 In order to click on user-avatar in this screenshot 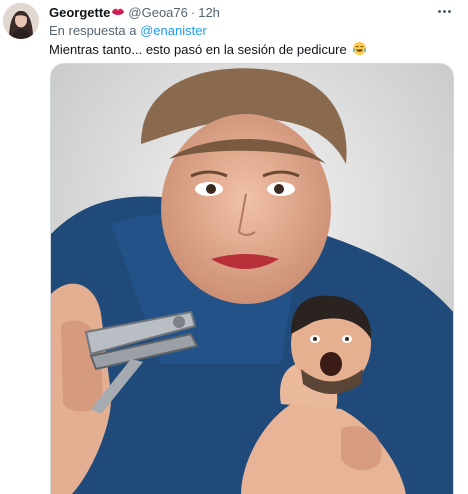, I will do `click(21, 21)`.